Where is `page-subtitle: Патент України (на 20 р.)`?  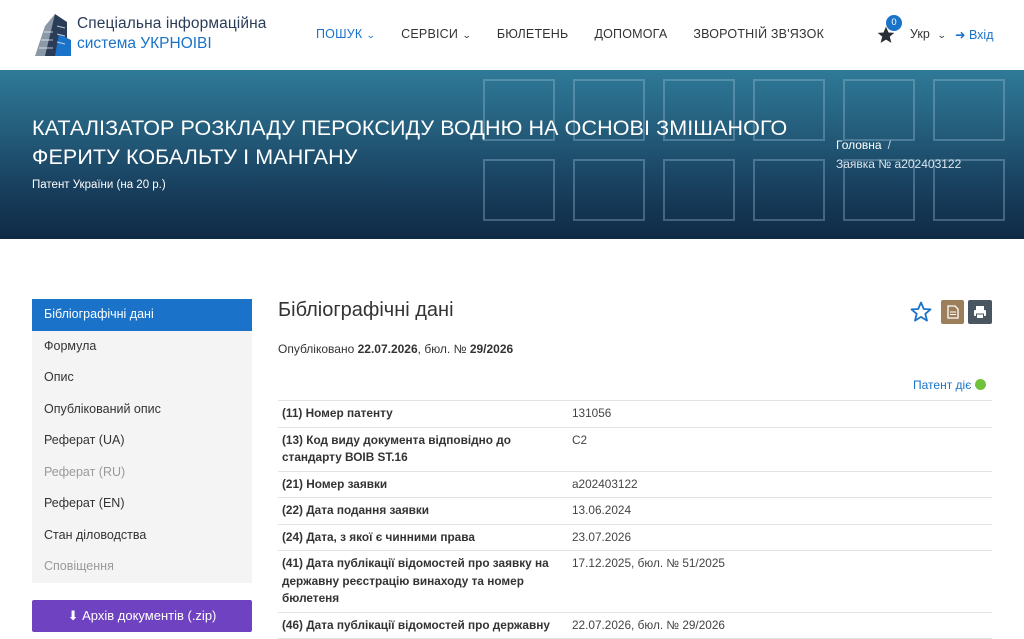 page-subtitle: Патент України (на 20 р.) is located at coordinates (99, 185).